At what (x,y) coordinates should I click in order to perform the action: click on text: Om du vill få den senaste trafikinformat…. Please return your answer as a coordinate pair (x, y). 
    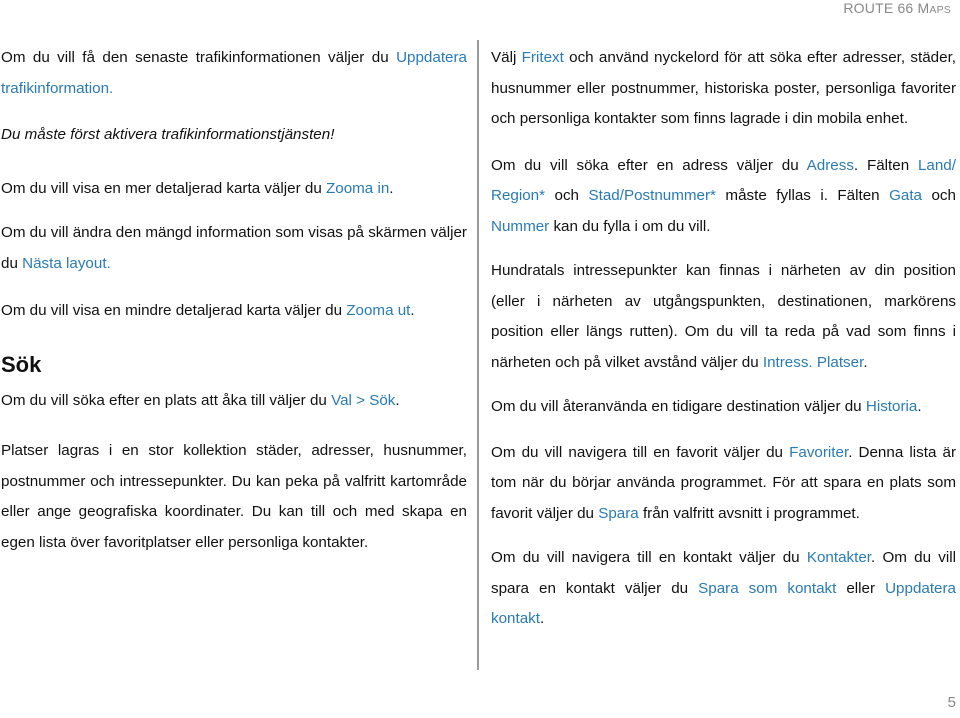
    Looking at the image, I should click on (199, 57).